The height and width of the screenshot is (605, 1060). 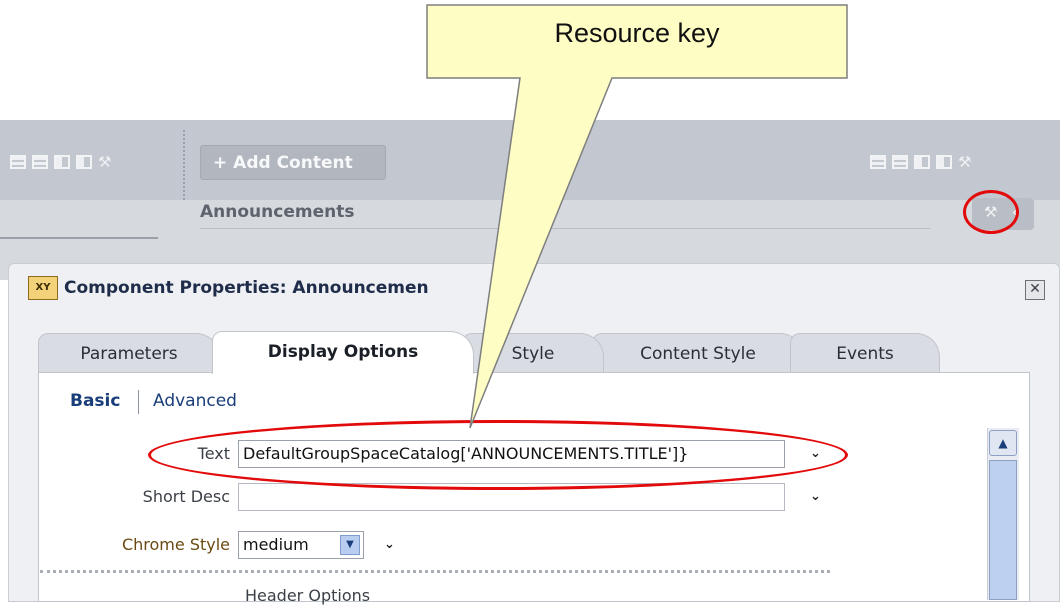 I want to click on tab-display-options: Display Options, so click(x=343, y=352).